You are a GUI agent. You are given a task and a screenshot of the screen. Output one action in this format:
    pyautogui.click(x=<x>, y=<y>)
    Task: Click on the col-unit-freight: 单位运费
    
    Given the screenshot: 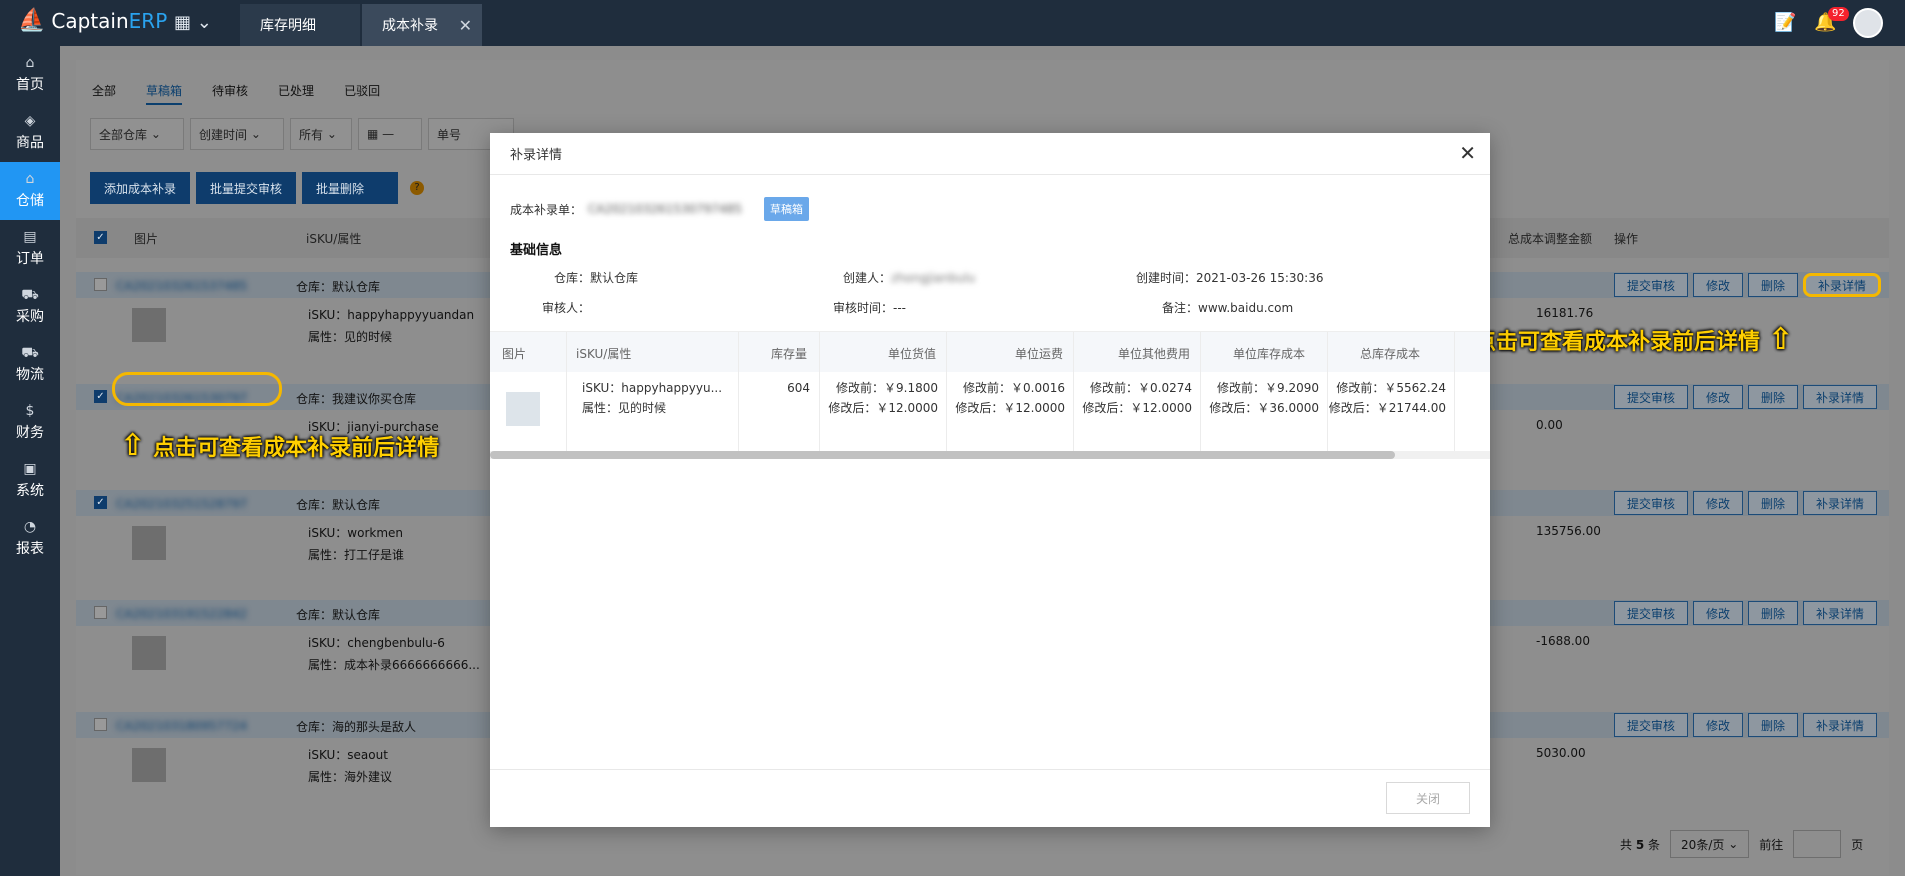 What is the action you would take?
    pyautogui.click(x=1039, y=354)
    